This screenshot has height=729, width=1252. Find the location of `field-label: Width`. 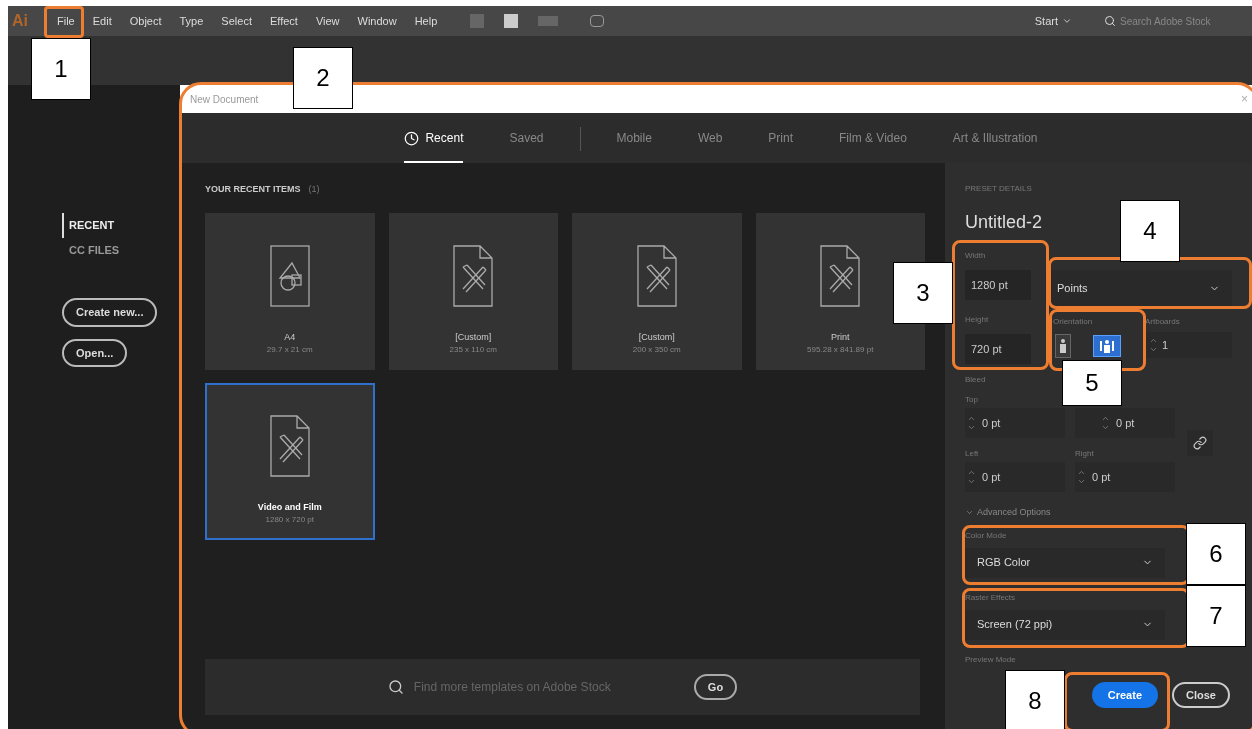

field-label: Width is located at coordinates (975, 256).